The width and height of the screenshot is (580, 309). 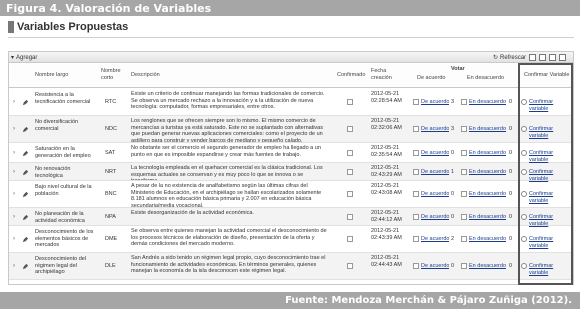 I want to click on settings-icon, so click(x=562, y=57).